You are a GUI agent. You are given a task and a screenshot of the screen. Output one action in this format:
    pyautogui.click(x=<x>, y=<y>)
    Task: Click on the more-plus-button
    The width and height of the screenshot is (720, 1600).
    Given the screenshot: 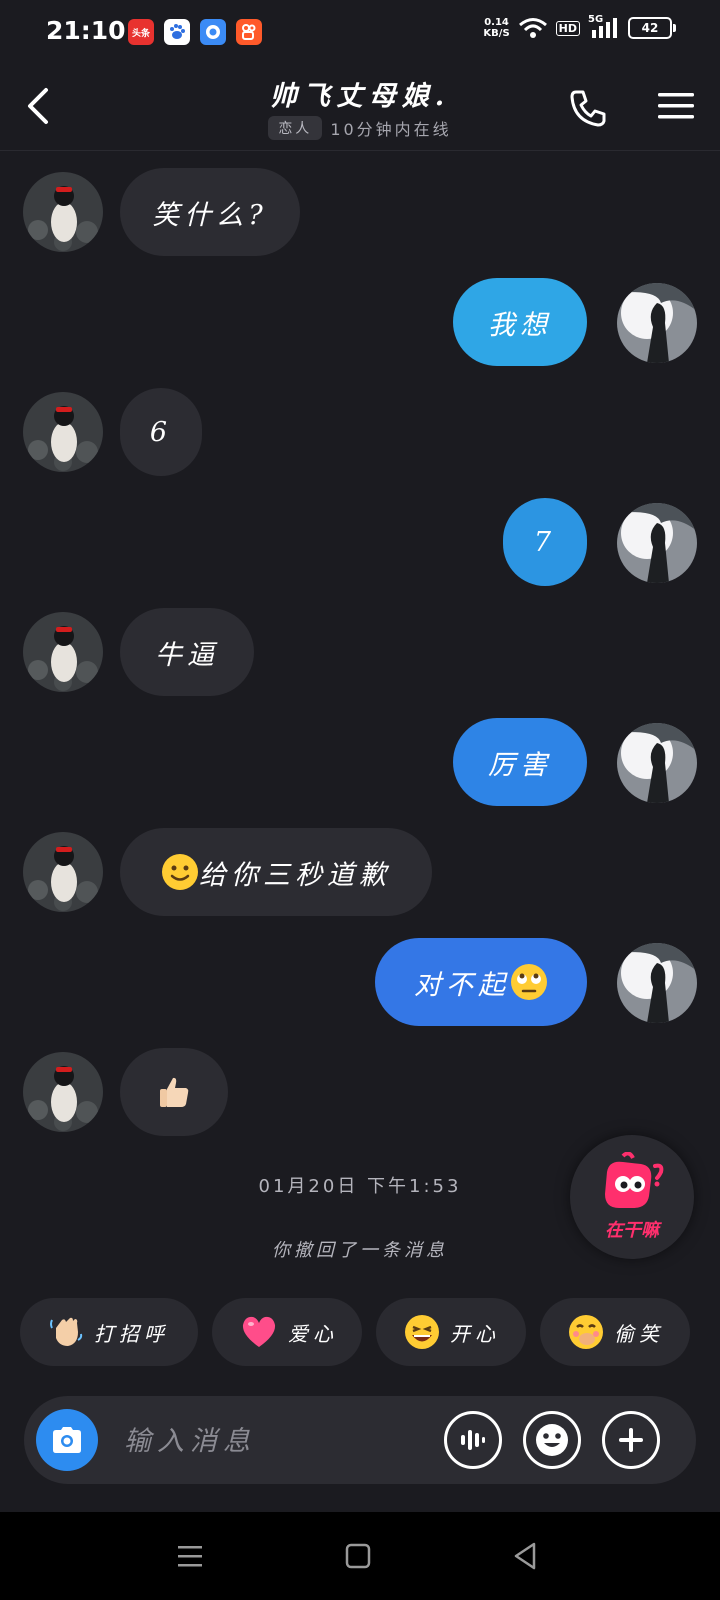 What is the action you would take?
    pyautogui.click(x=631, y=1440)
    